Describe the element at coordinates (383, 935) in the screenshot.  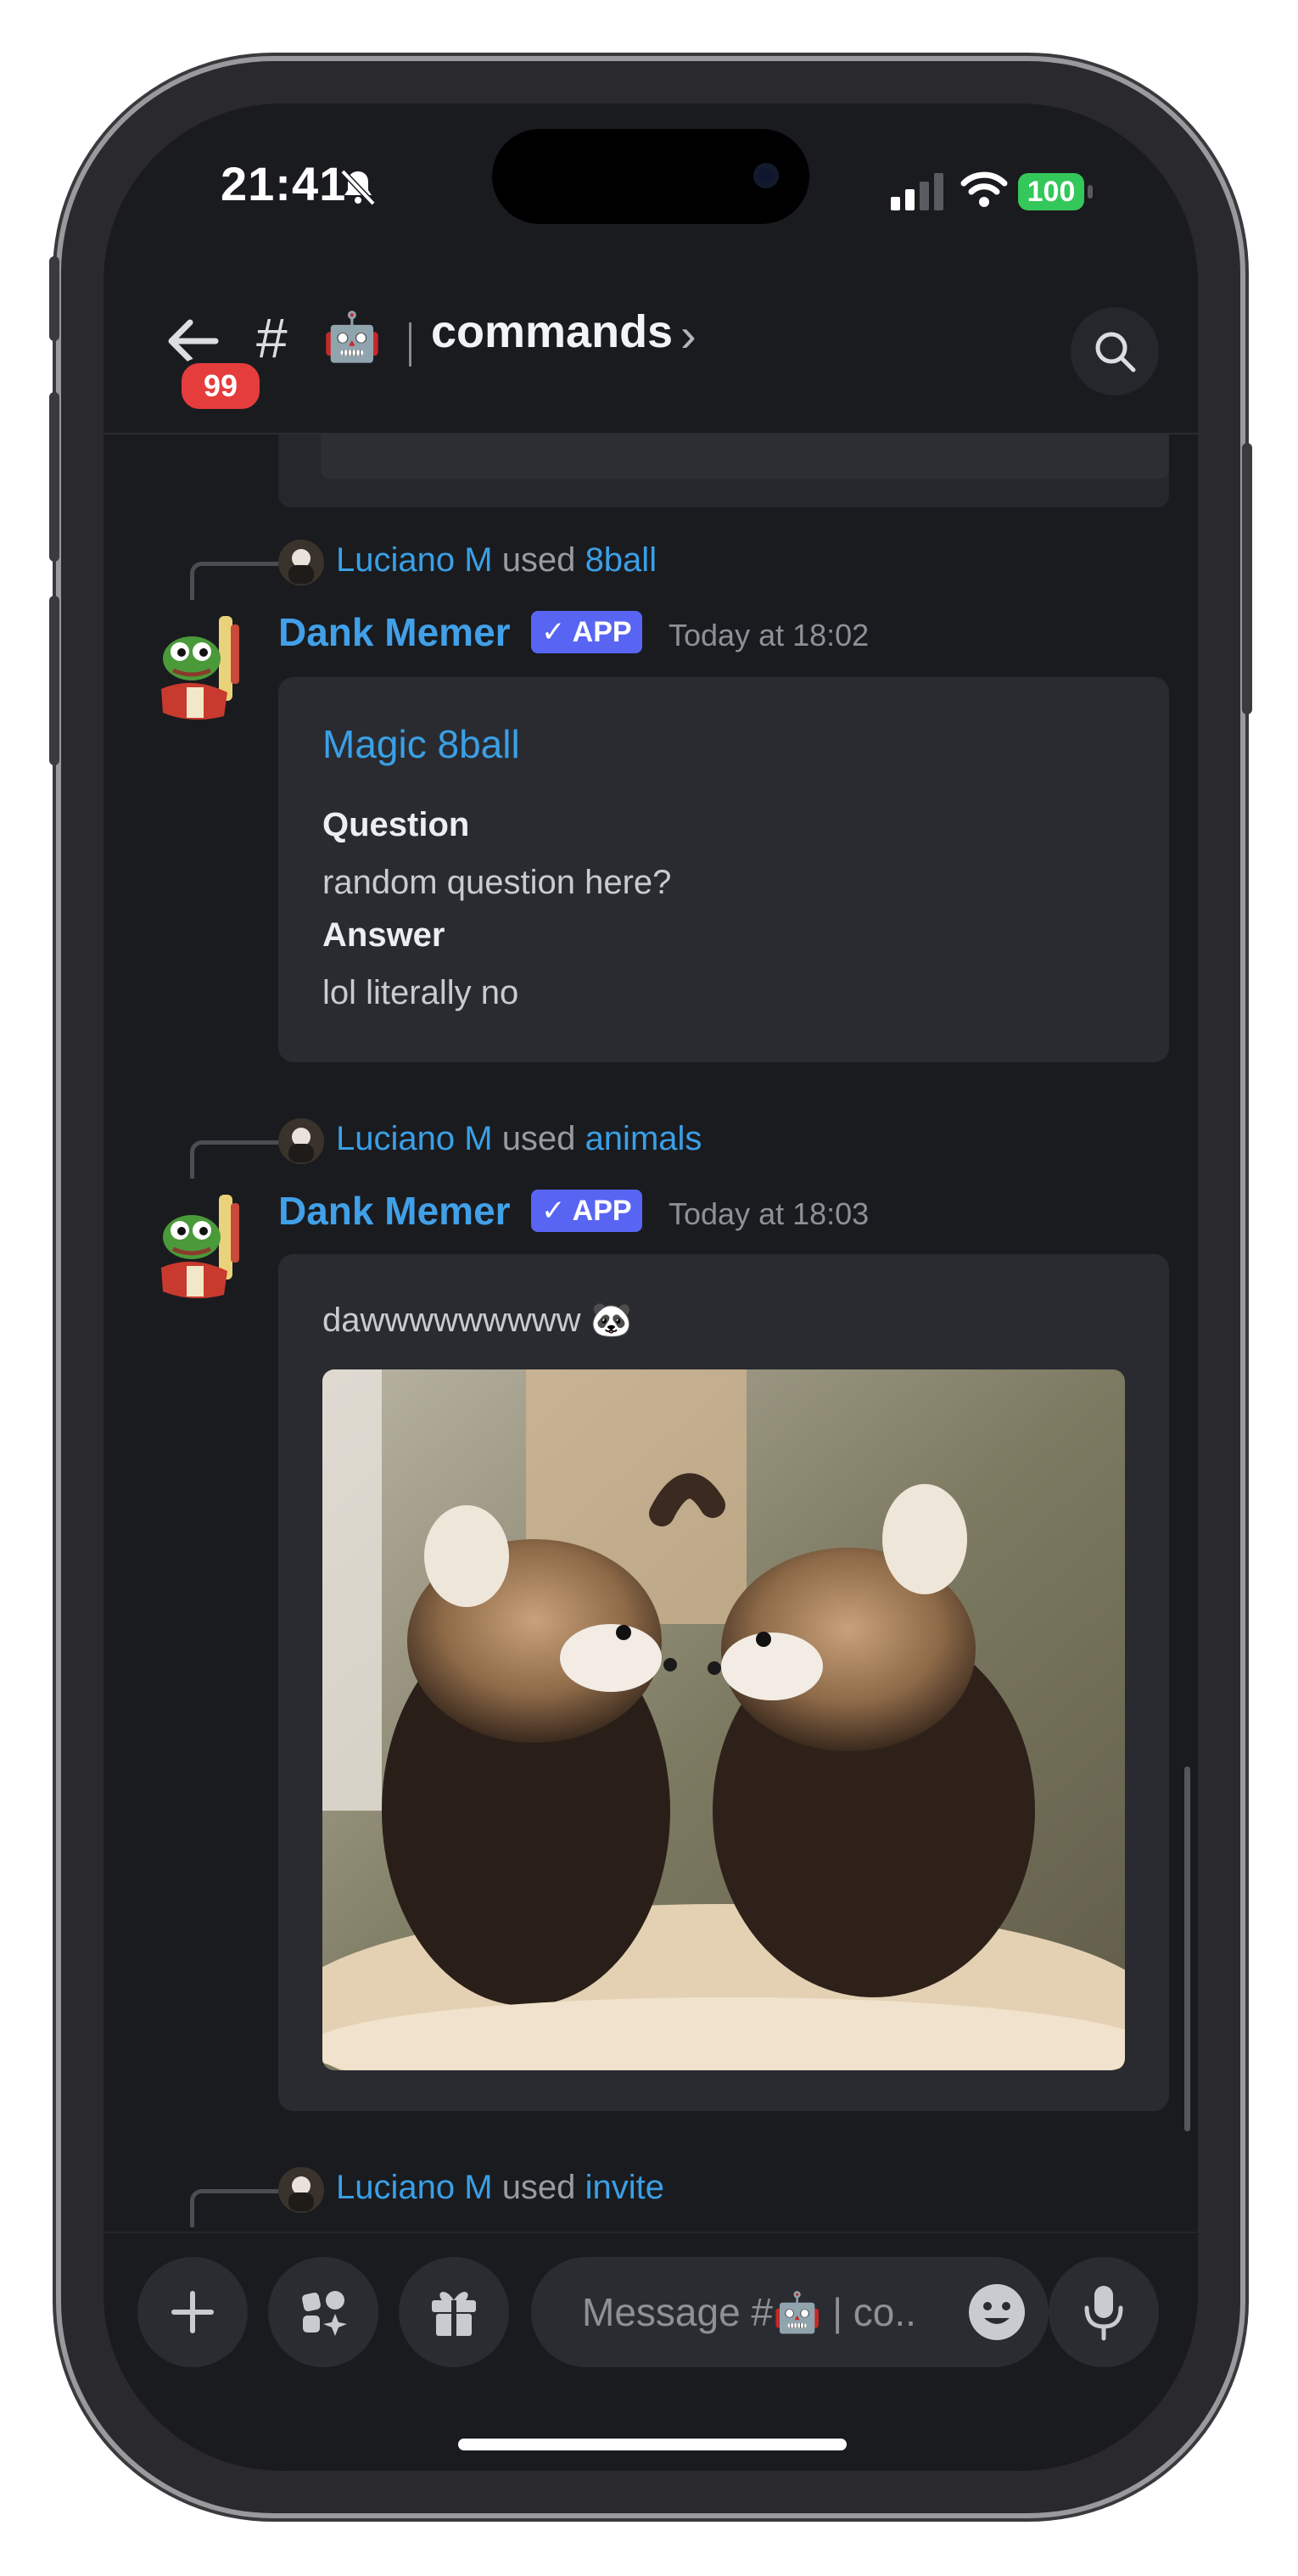
I see `embed-field-name: Answer` at that location.